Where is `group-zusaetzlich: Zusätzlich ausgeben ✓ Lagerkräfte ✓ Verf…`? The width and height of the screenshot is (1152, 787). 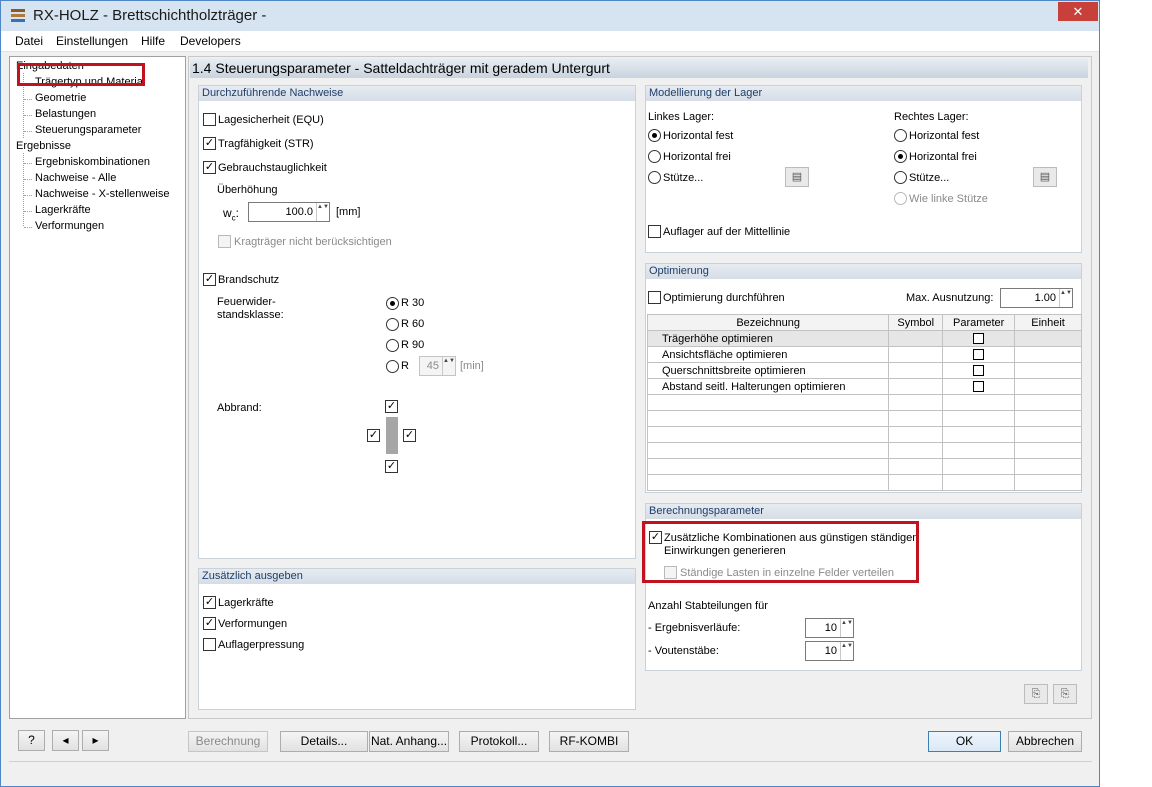
group-zusaetzlich: Zusätzlich ausgeben ✓ Lagerkräfte ✓ Verf… is located at coordinates (417, 639).